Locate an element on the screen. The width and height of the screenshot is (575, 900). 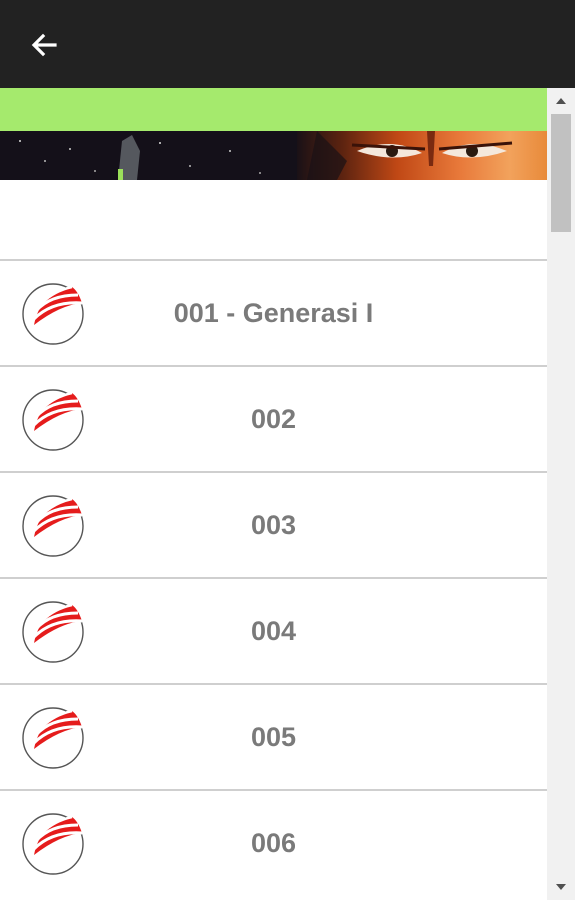
arrow-left-icon is located at coordinates (44, 45).